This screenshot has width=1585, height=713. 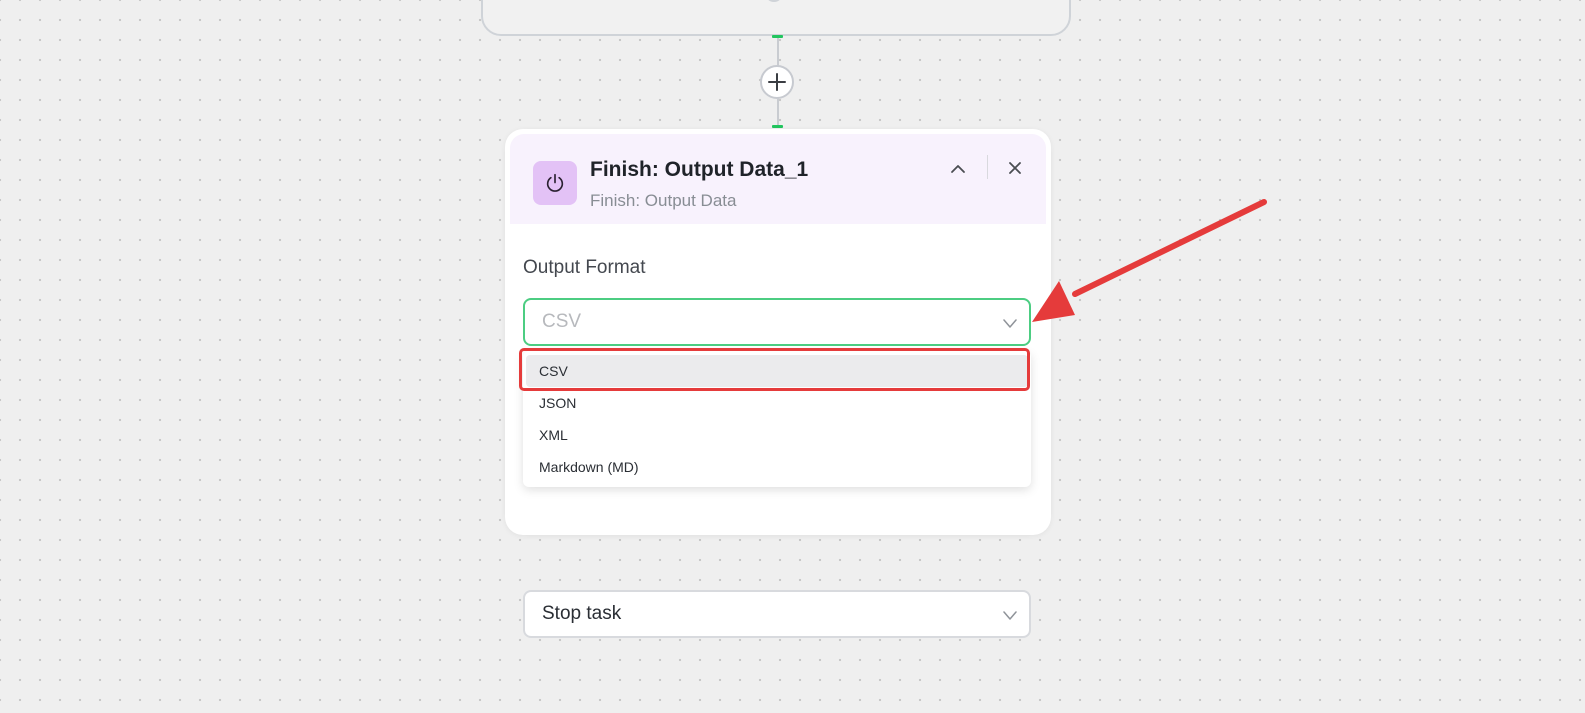 I want to click on dropdown-option-markdown: Markdown (MD), so click(x=777, y=467).